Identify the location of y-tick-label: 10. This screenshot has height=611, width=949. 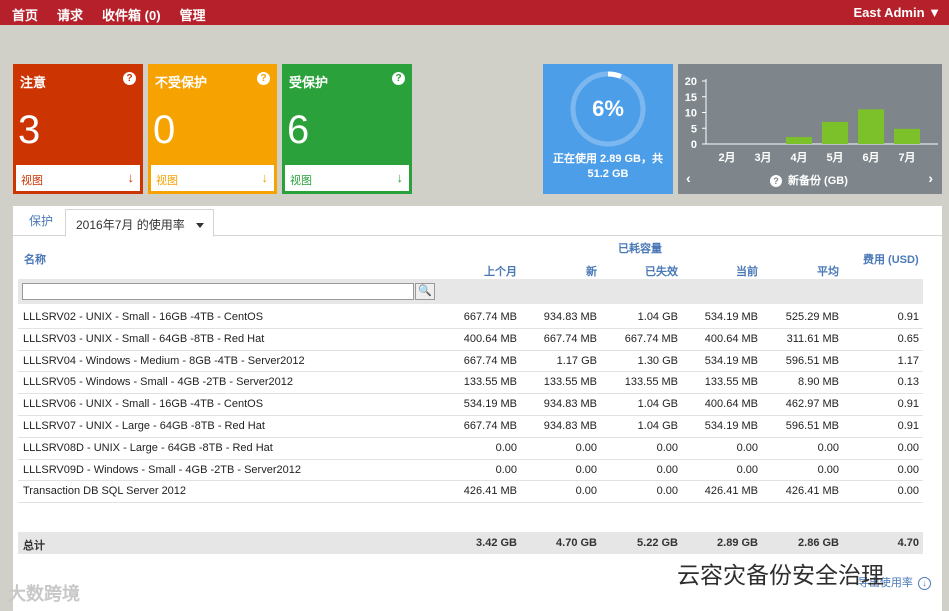
(691, 114).